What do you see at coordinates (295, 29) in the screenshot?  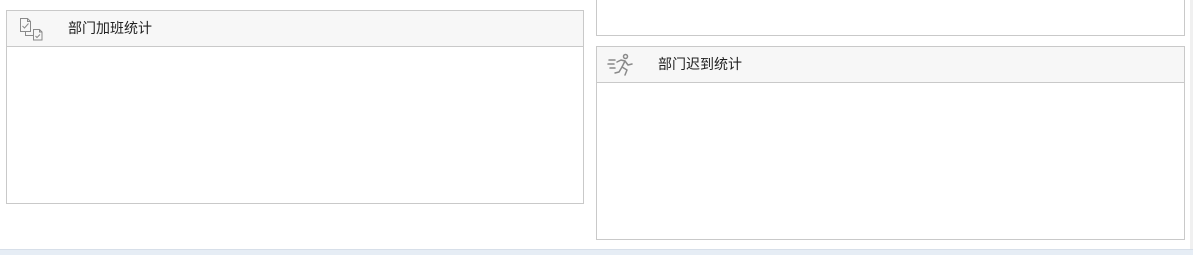 I see `overtime-stats-header: 部门加班统计` at bounding box center [295, 29].